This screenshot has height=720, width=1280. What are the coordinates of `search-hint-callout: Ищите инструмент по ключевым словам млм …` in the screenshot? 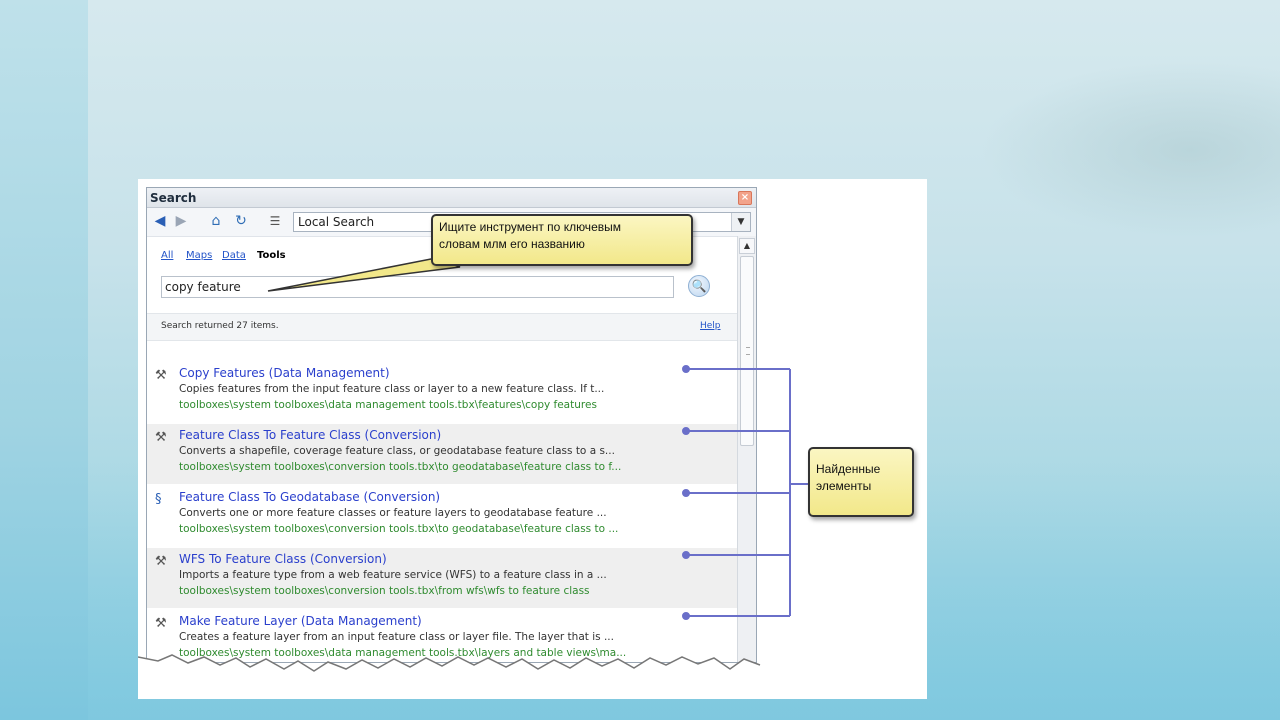 It's located at (562, 240).